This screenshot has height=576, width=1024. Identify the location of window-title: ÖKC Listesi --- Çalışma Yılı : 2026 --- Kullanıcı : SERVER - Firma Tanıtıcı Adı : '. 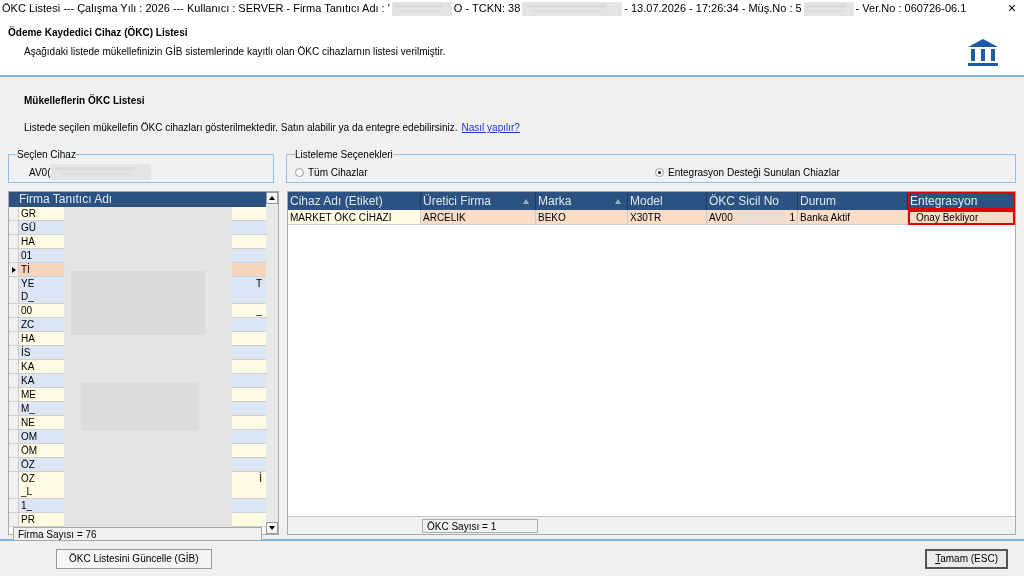
(196, 9).